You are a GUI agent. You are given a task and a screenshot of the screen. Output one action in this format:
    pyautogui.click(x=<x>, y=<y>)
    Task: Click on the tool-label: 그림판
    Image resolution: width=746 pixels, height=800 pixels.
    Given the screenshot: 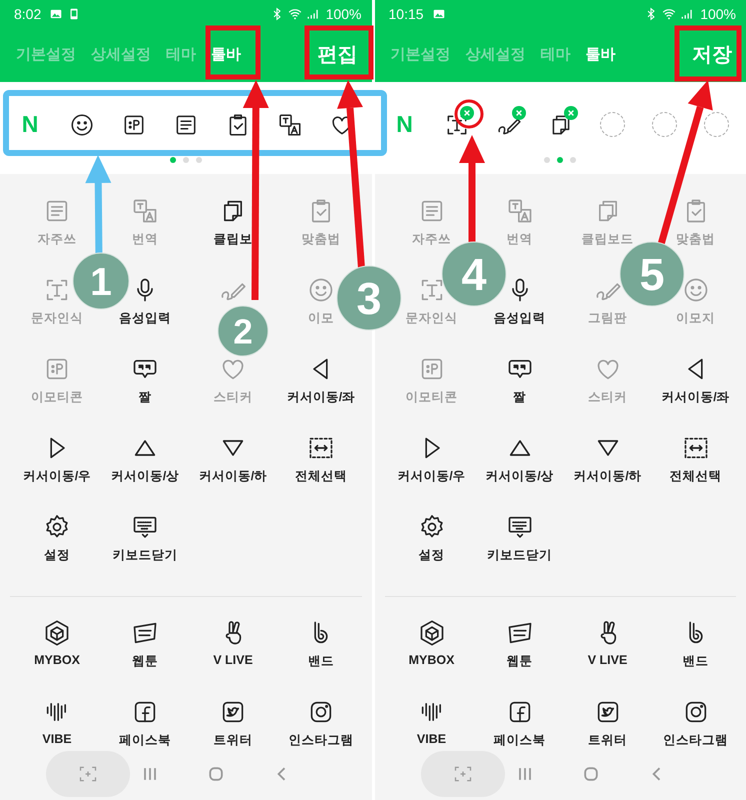 What is the action you would take?
    pyautogui.click(x=607, y=318)
    